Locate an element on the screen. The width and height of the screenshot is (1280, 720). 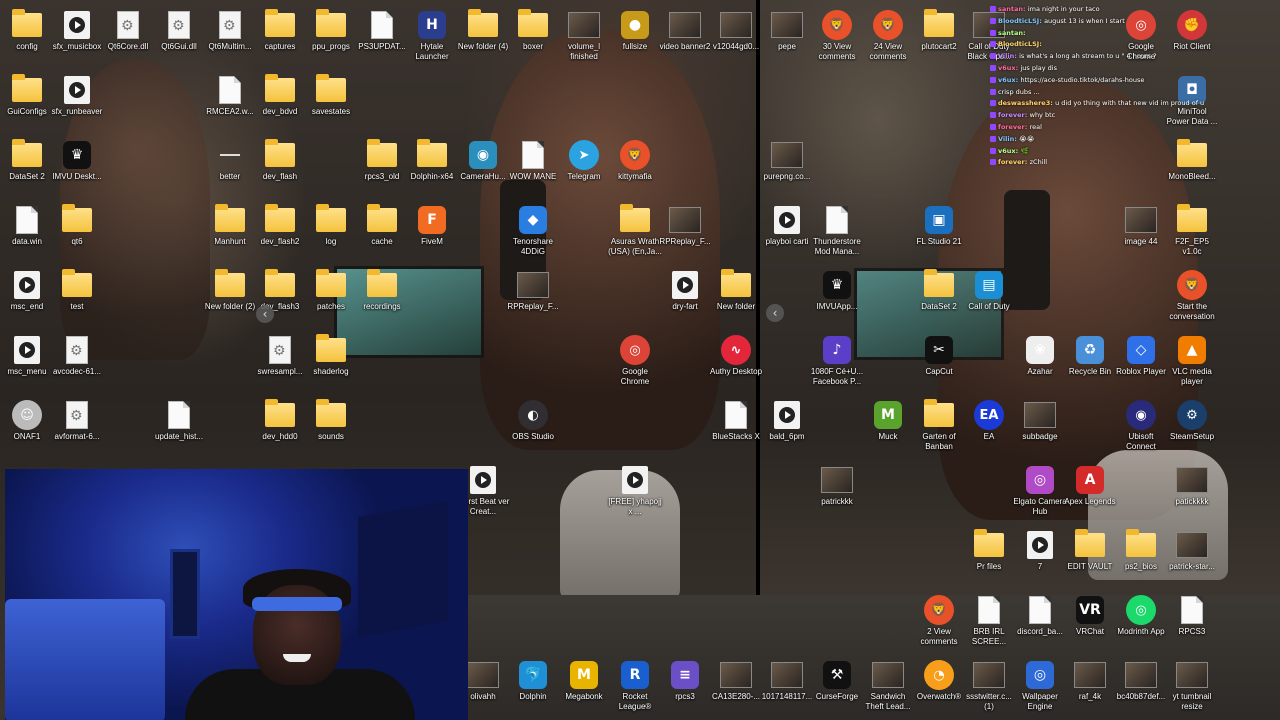
desktop-icon-bluestacks-x: BlueStacks X is located at coordinates (736, 421).